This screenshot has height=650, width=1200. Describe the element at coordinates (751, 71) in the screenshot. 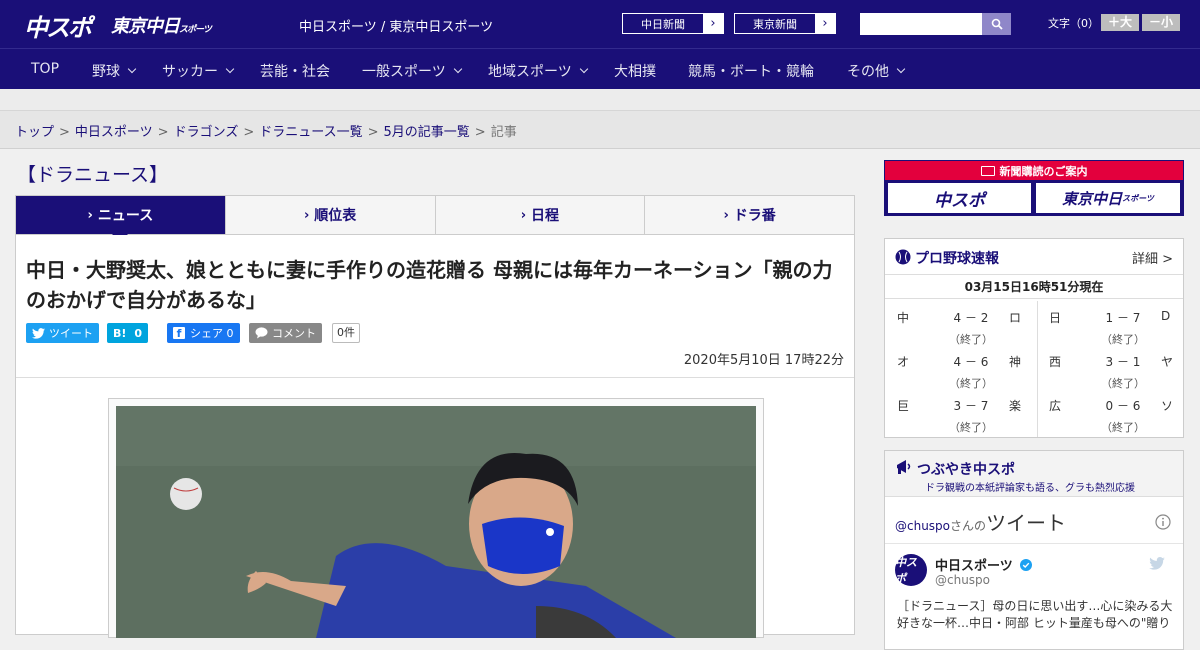

I see `nav-item-racing: 競馬・ボート・競輪` at that location.